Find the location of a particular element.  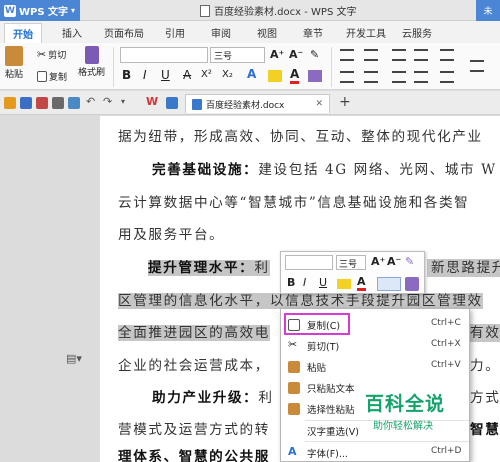

menu-label: 选择性粘贴 is located at coordinates (331, 410).